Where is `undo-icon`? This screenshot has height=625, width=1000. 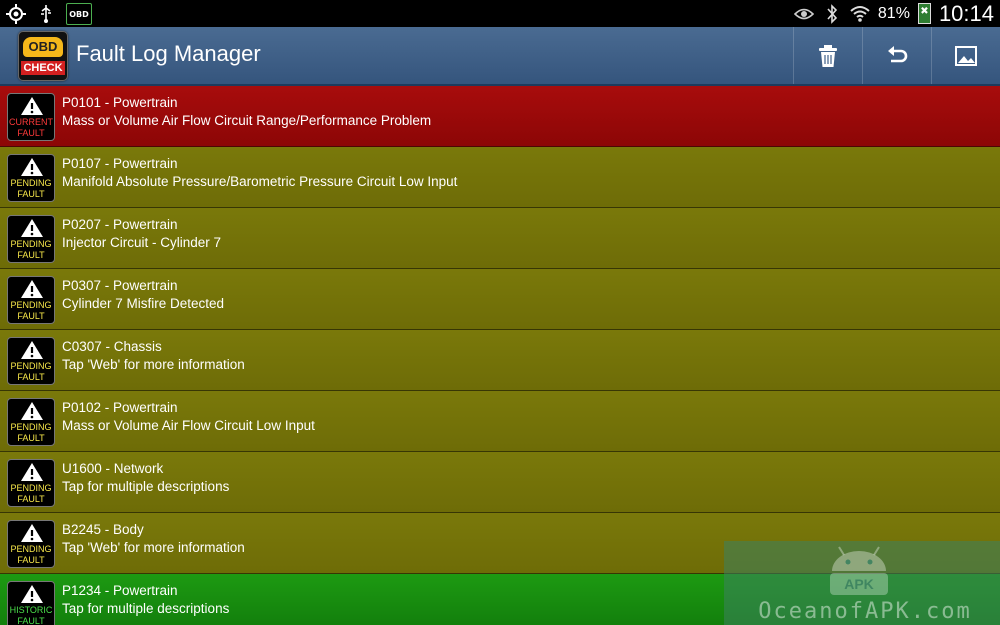 undo-icon is located at coordinates (898, 53).